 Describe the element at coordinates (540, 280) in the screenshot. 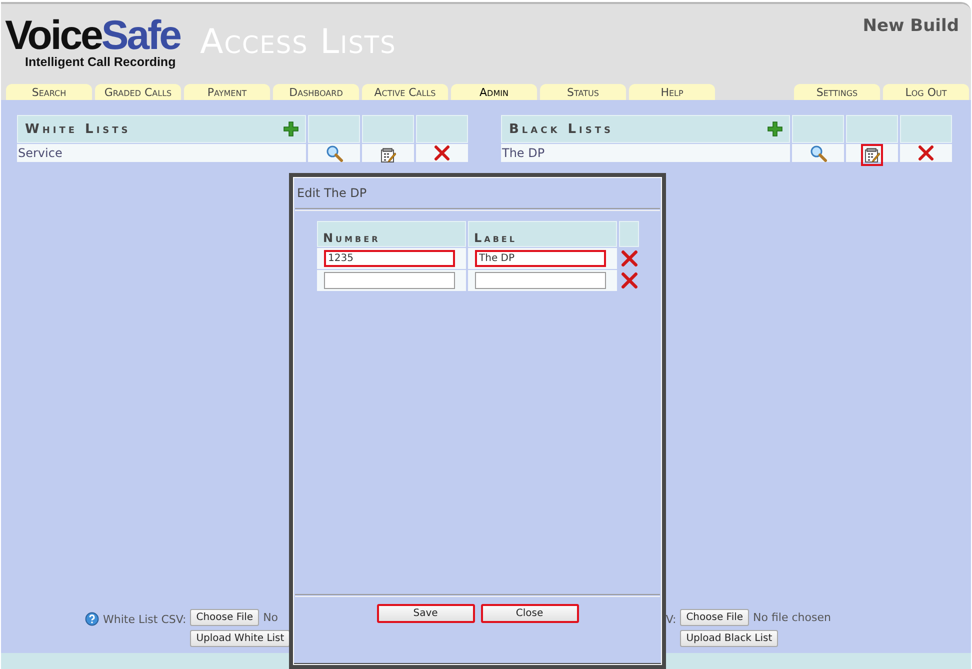

I see `label-field` at that location.